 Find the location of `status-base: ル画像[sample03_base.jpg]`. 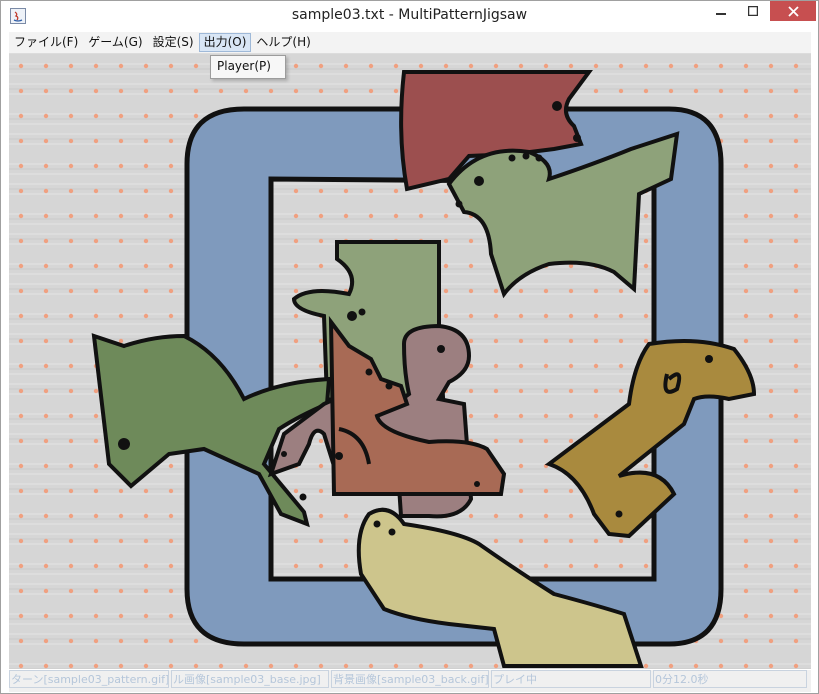

status-base: ル画像[sample03_base.jpg] is located at coordinates (250, 679).